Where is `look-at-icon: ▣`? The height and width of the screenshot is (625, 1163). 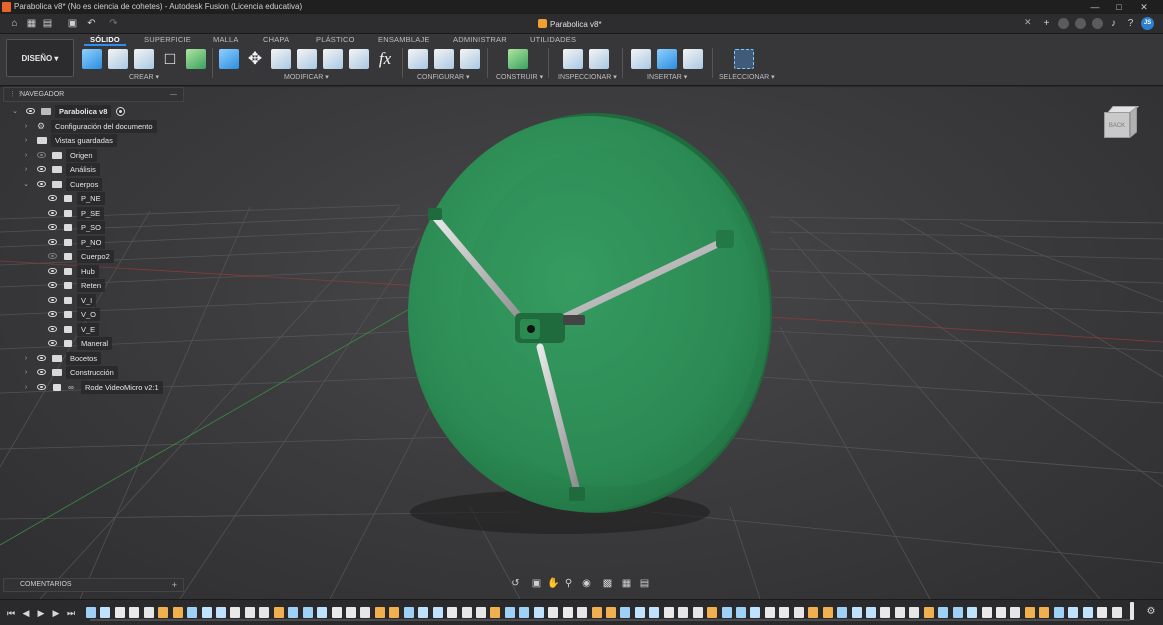 look-at-icon: ▣ is located at coordinates (536, 583).